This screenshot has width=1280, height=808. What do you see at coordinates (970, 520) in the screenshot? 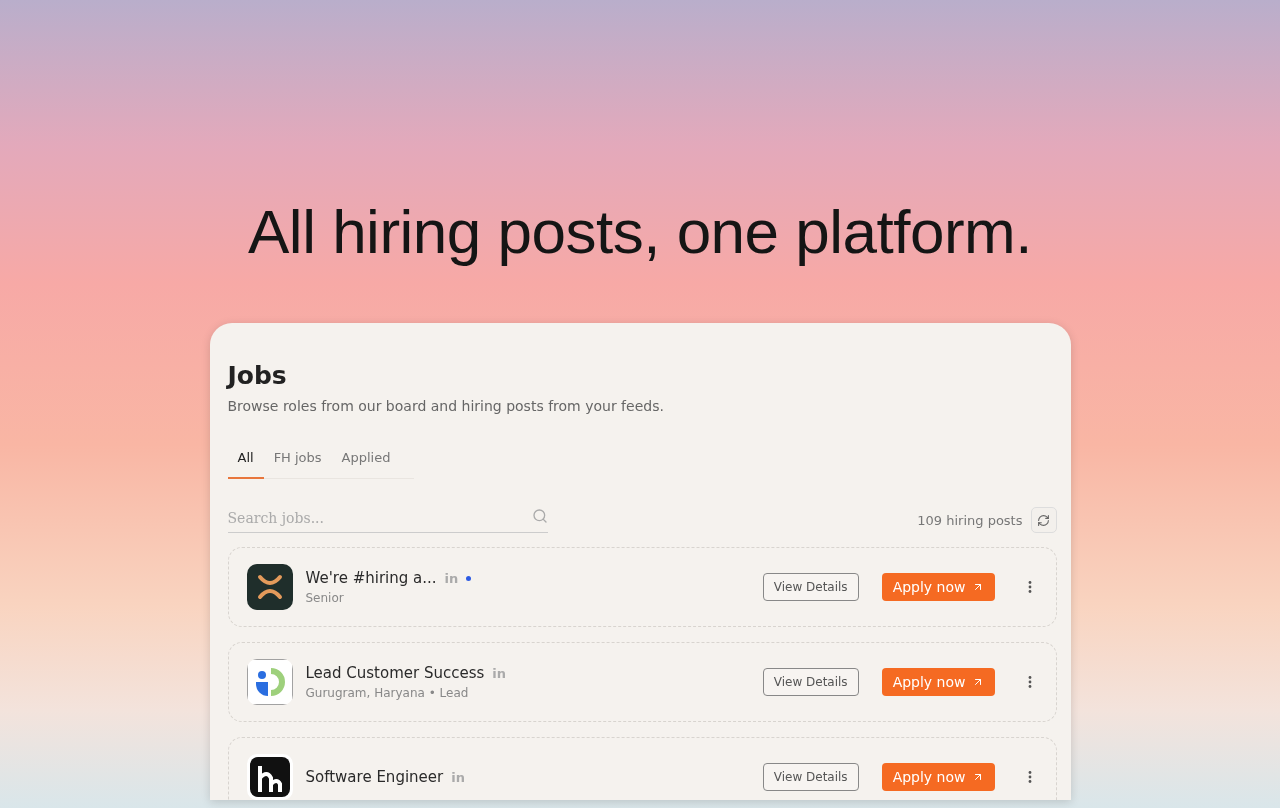
I see `post-count: 109 hiring posts` at bounding box center [970, 520].